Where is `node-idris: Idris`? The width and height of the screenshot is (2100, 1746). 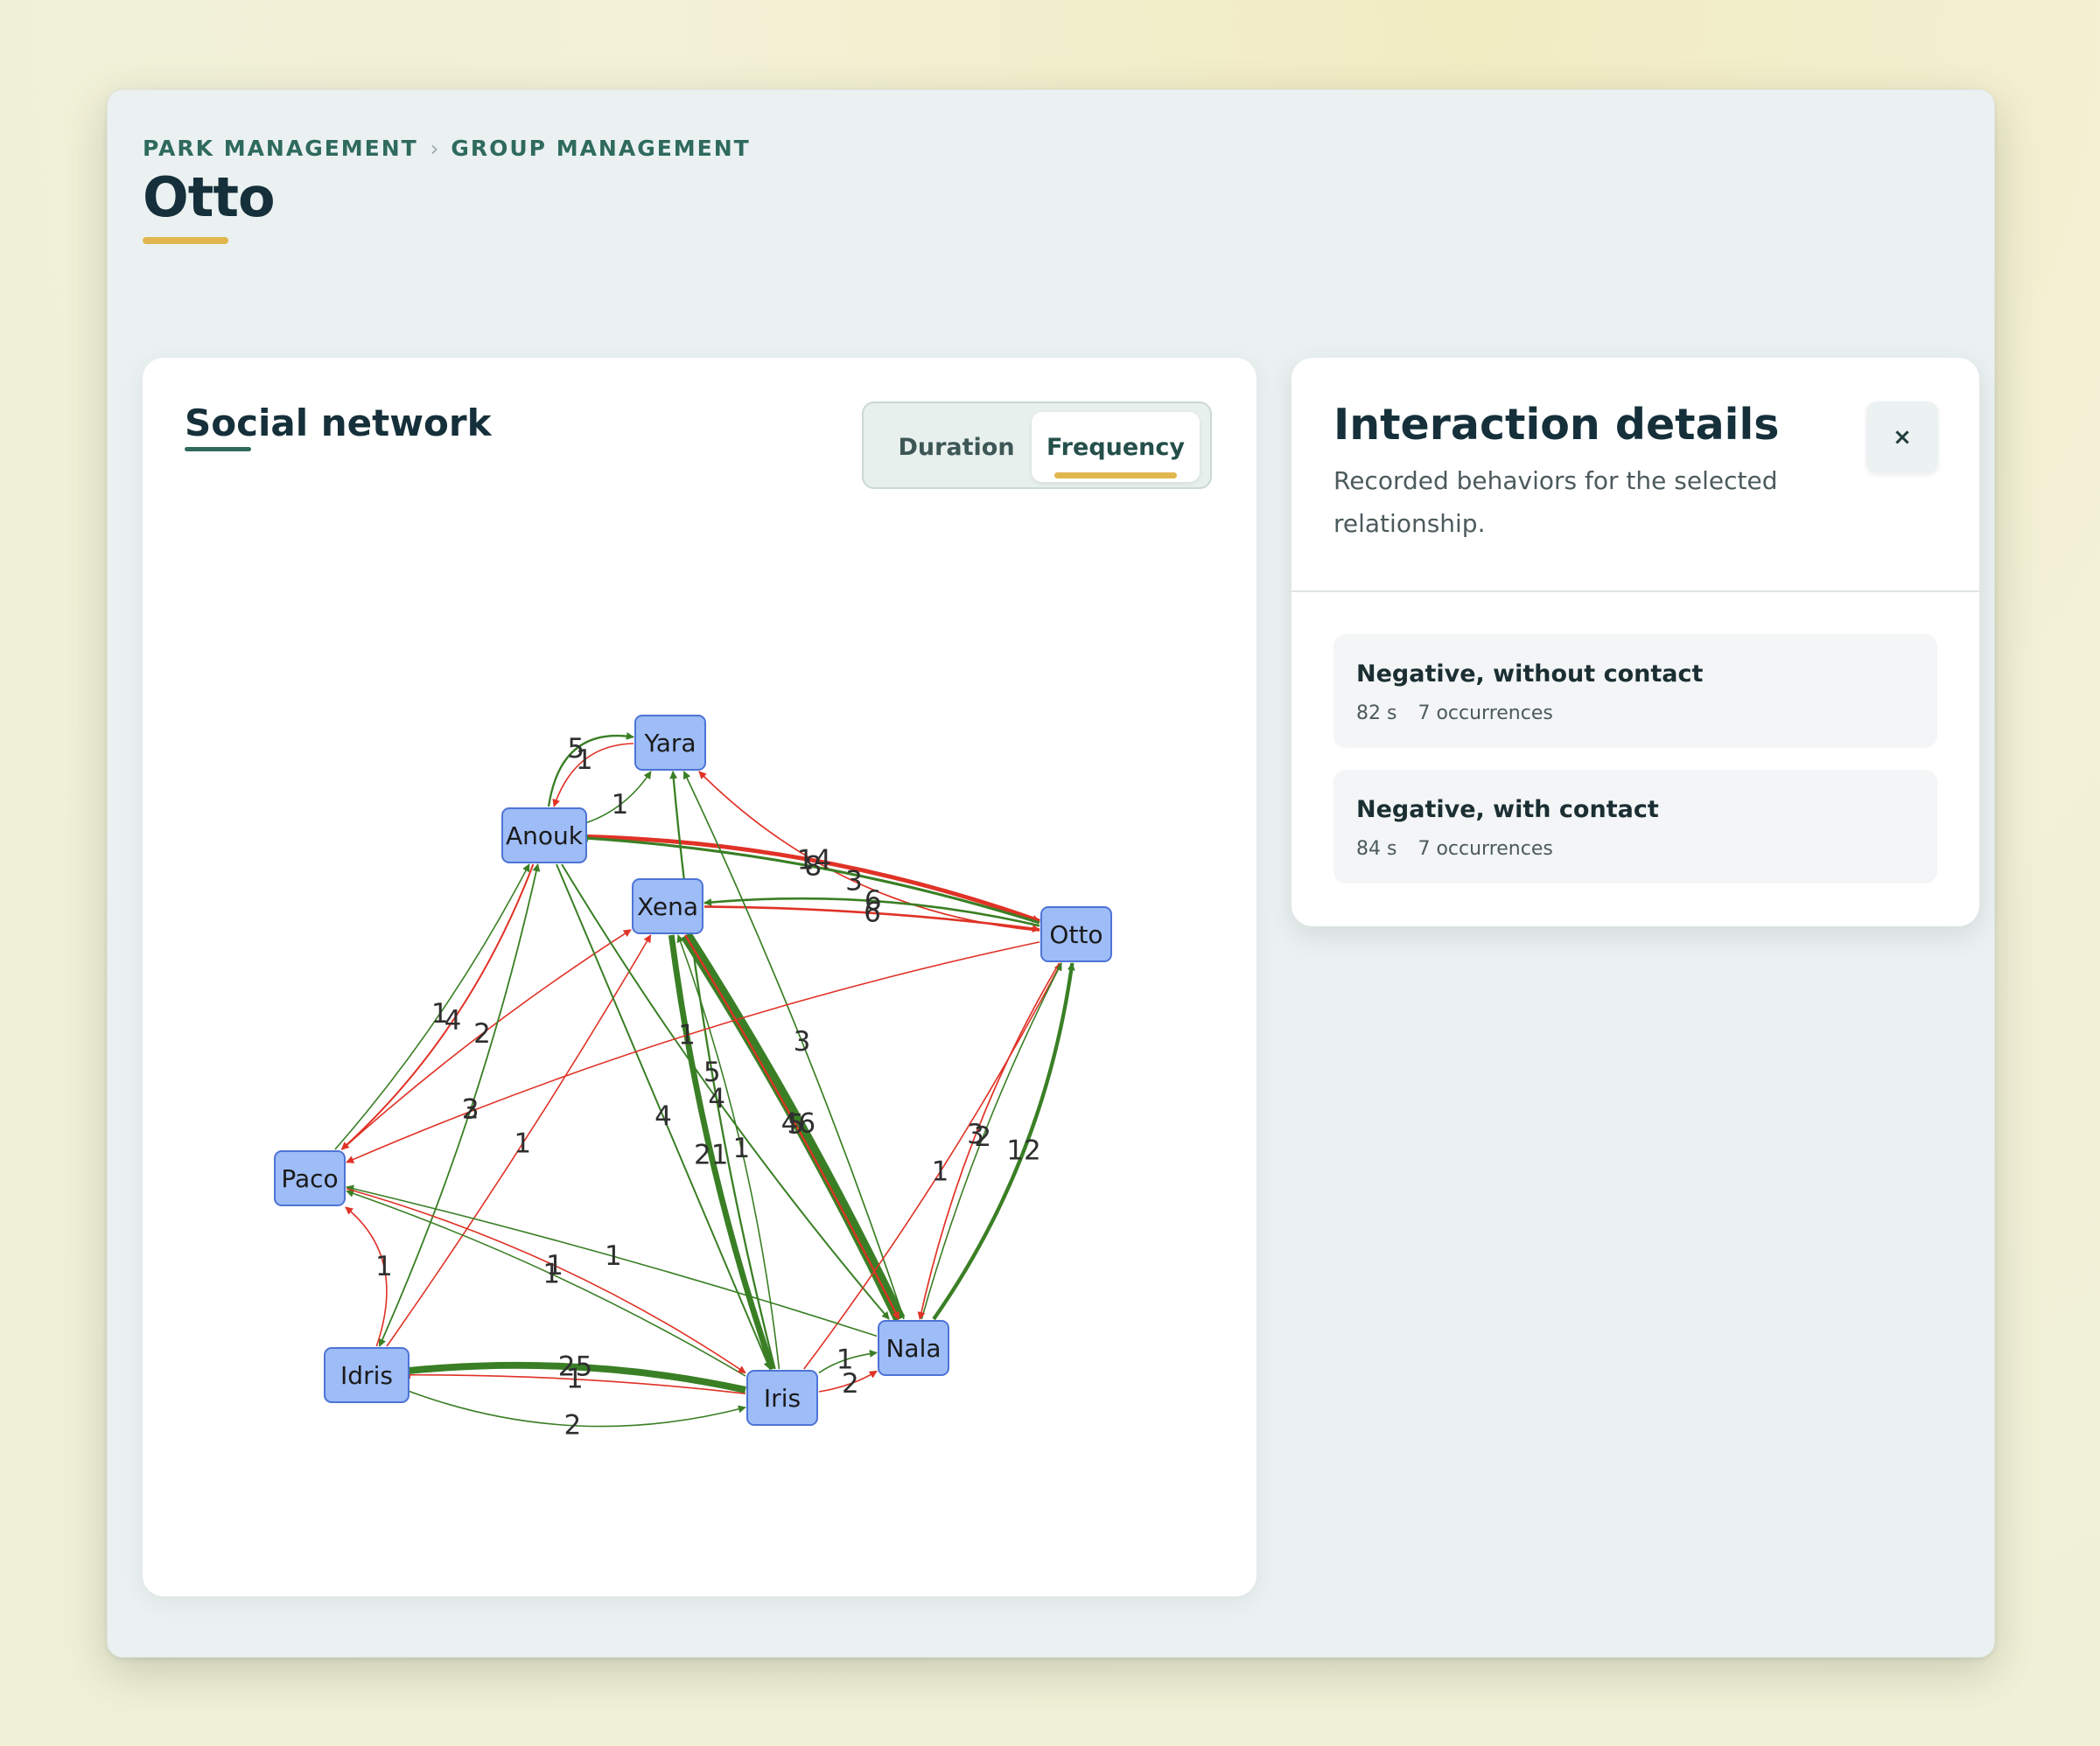
node-idris: Idris is located at coordinates (367, 1375).